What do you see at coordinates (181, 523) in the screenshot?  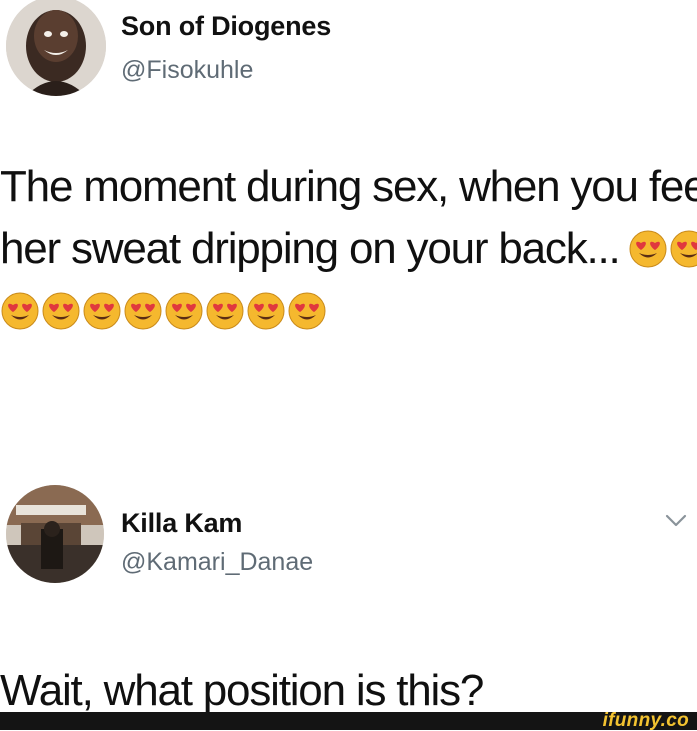 I see `author-display-name: Killa Kam` at bounding box center [181, 523].